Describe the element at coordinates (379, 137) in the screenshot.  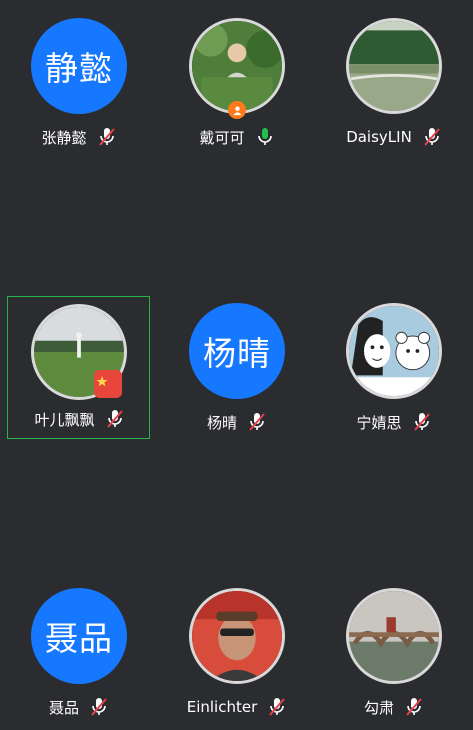
I see `participant-name: DaisyLIN` at that location.